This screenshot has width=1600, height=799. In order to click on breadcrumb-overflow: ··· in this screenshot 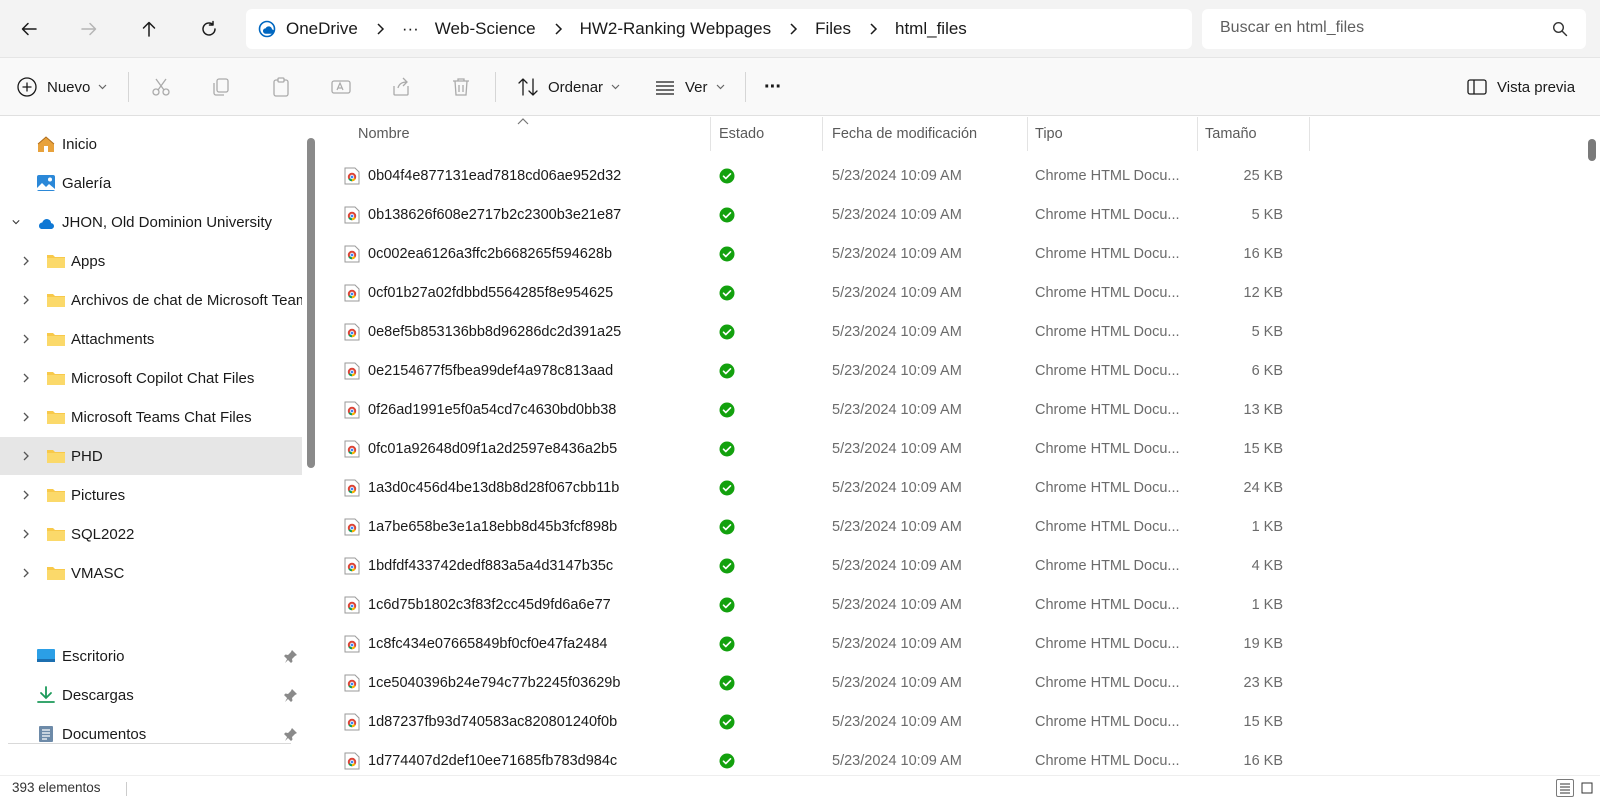, I will do `click(410, 29)`.